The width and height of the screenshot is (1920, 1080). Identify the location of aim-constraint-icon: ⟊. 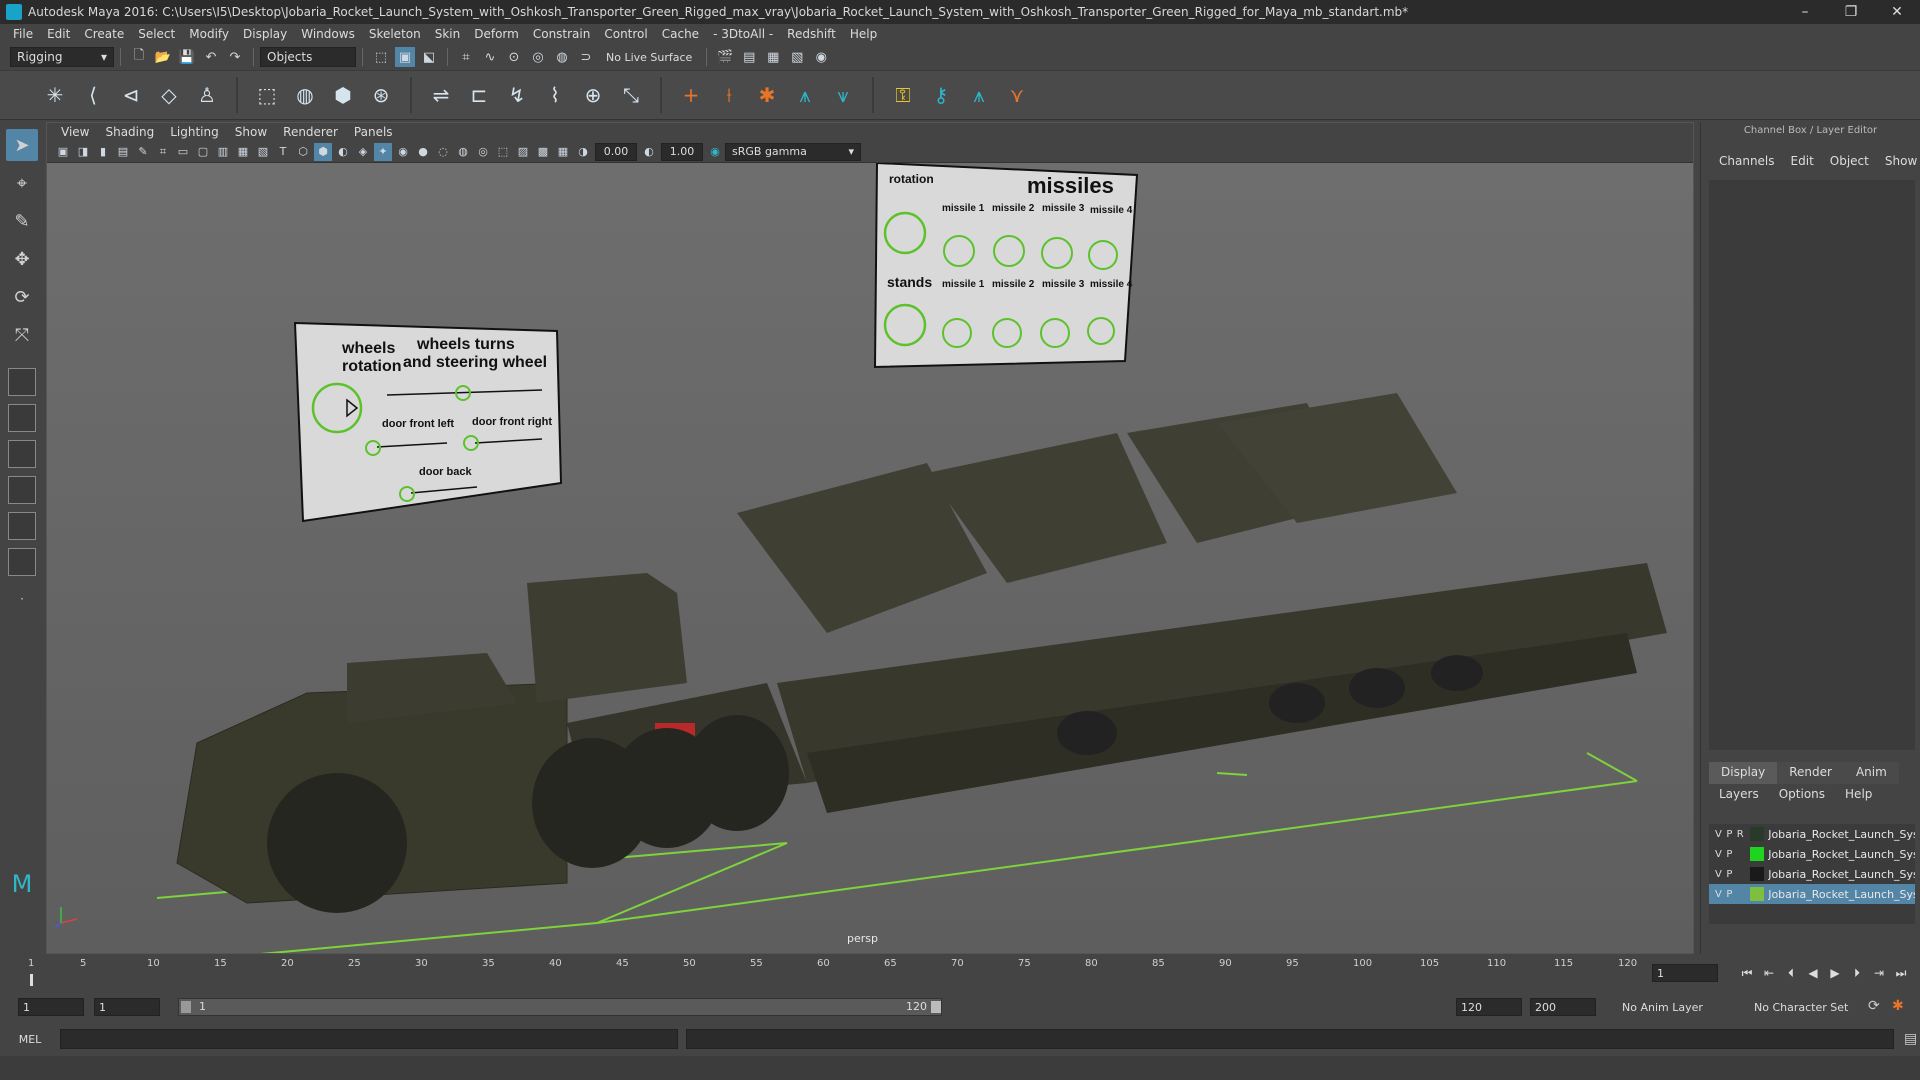
(729, 95).